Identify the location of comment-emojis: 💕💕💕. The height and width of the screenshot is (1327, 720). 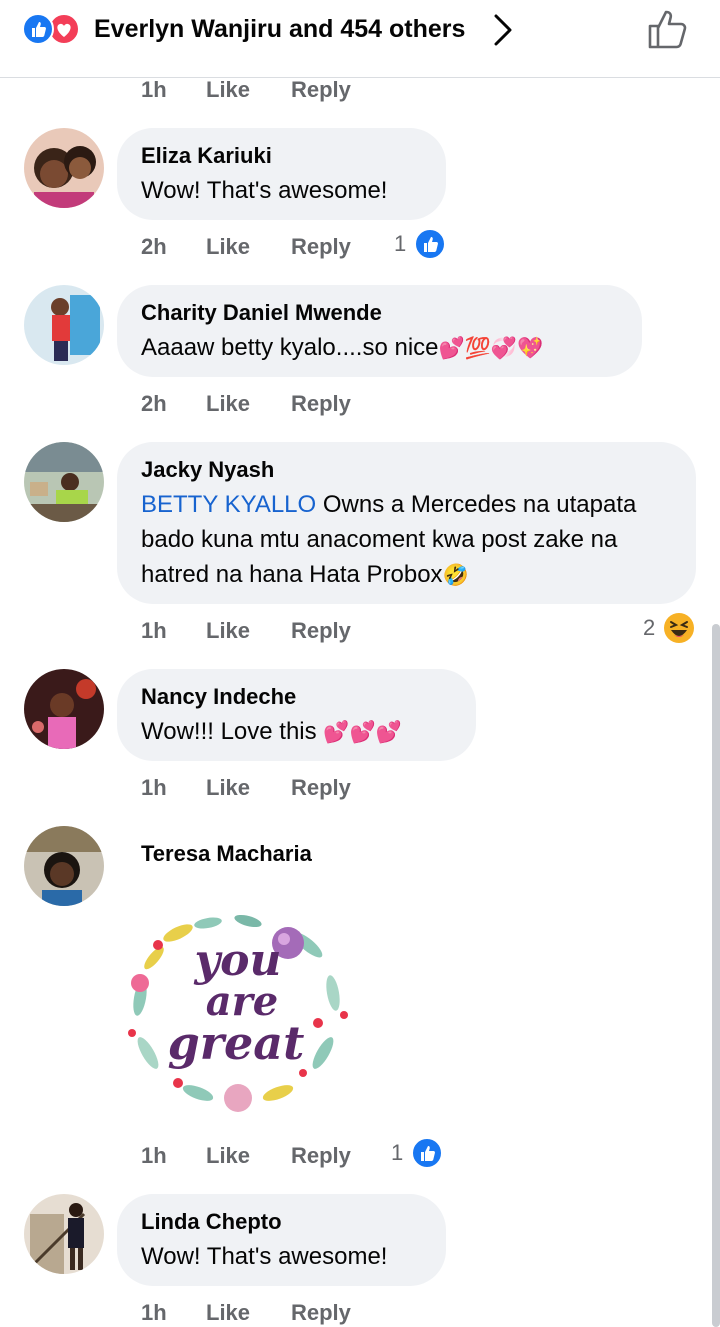
(362, 732).